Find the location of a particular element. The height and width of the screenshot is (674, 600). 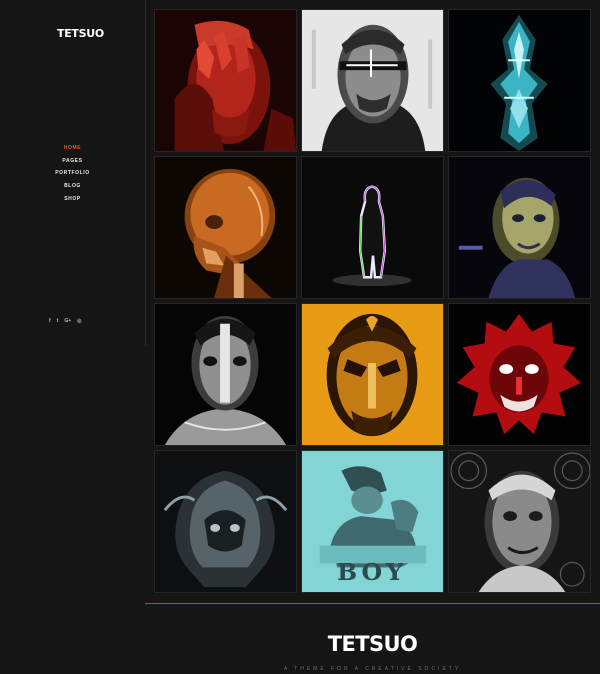

nav-item-portfolio: PORTFOLIO is located at coordinates (72, 173).